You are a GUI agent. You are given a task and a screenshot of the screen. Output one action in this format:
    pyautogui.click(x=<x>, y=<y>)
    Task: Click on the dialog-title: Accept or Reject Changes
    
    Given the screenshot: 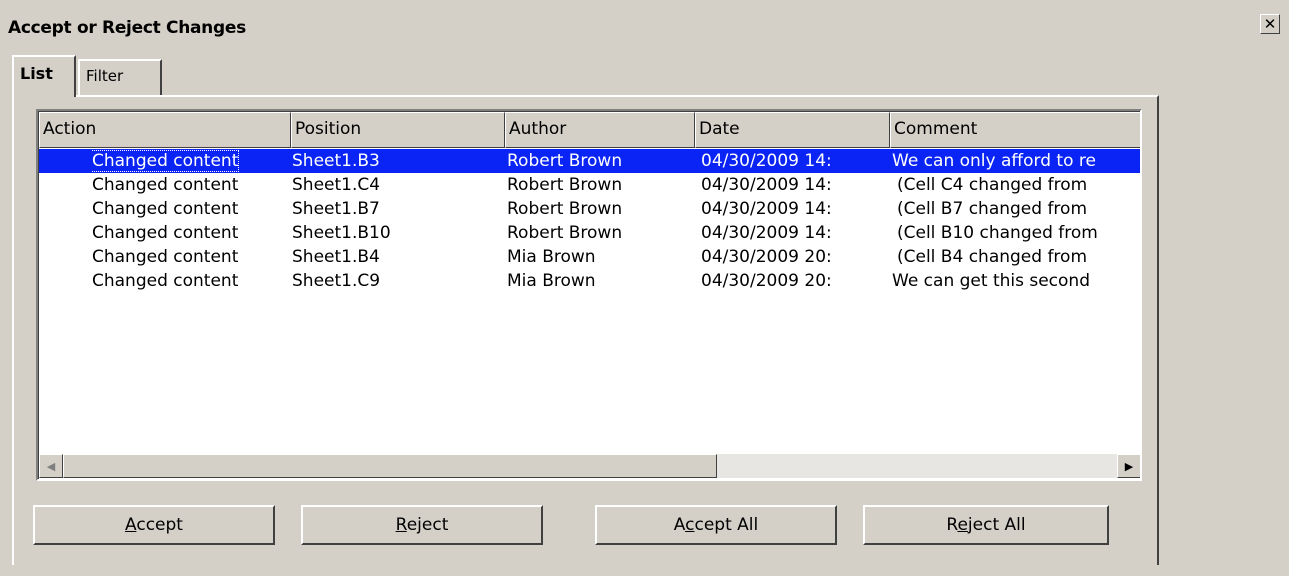 What is the action you would take?
    pyautogui.click(x=127, y=28)
    